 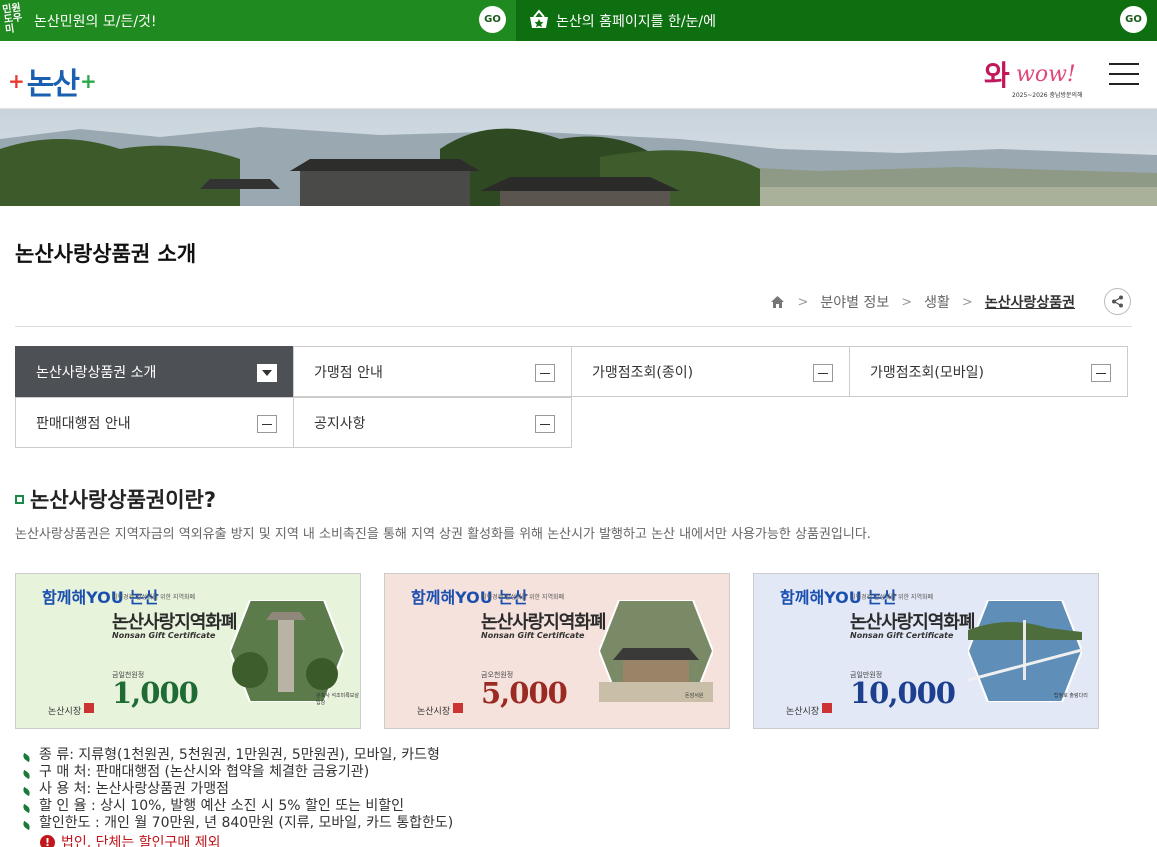 I want to click on share-button, so click(x=1117, y=301).